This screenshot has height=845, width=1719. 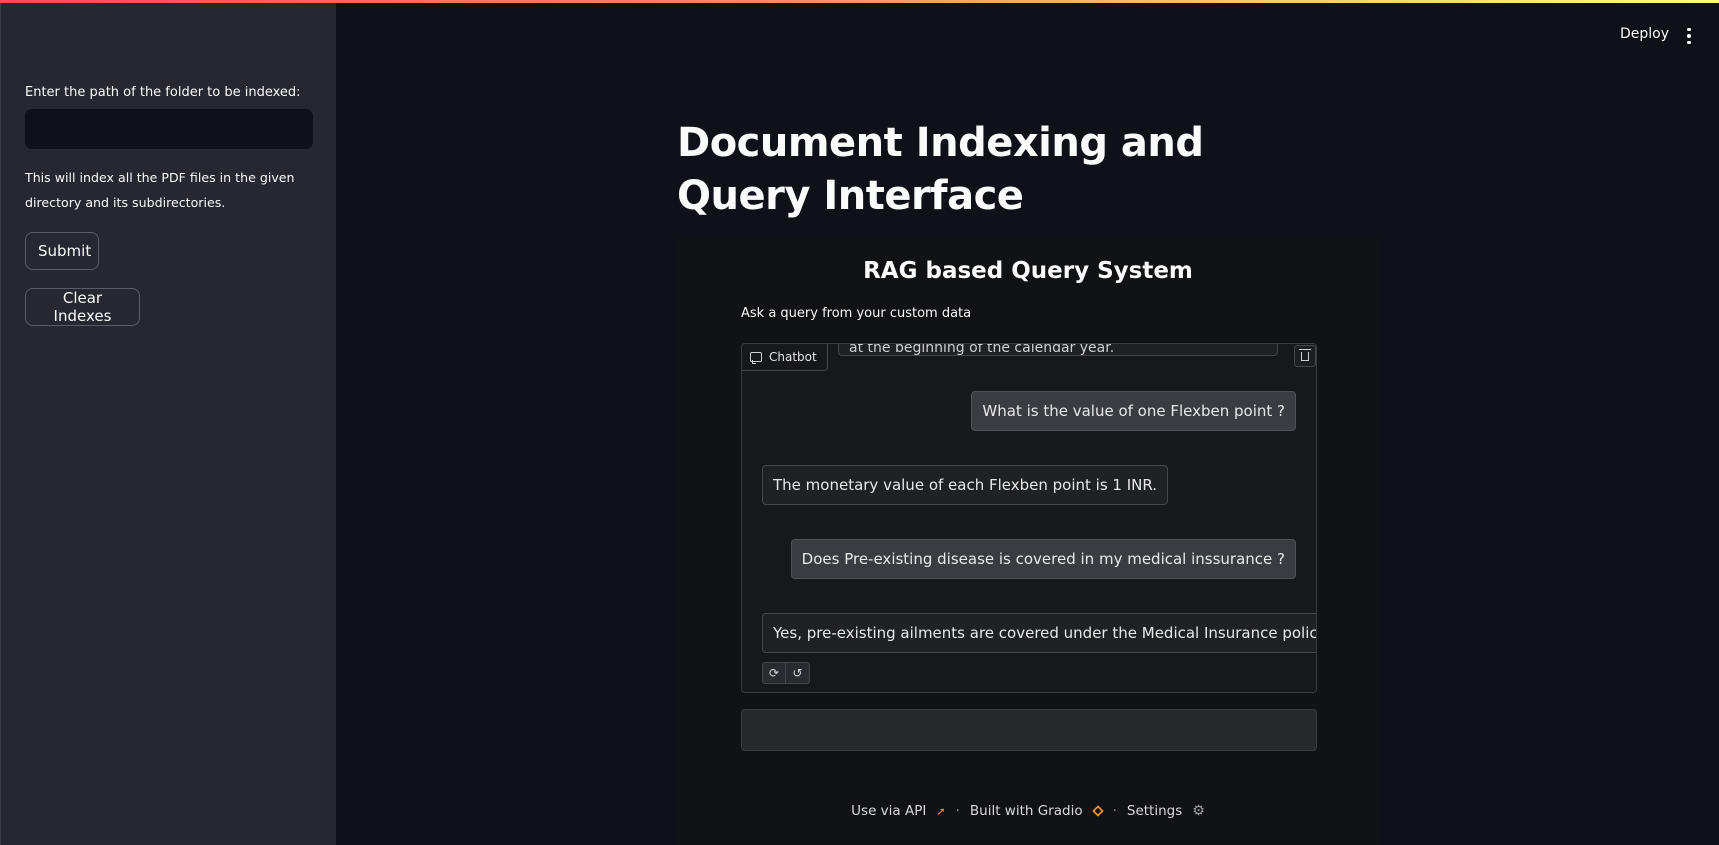 What do you see at coordinates (941, 811) in the screenshot?
I see `rocket-icon: ➚` at bounding box center [941, 811].